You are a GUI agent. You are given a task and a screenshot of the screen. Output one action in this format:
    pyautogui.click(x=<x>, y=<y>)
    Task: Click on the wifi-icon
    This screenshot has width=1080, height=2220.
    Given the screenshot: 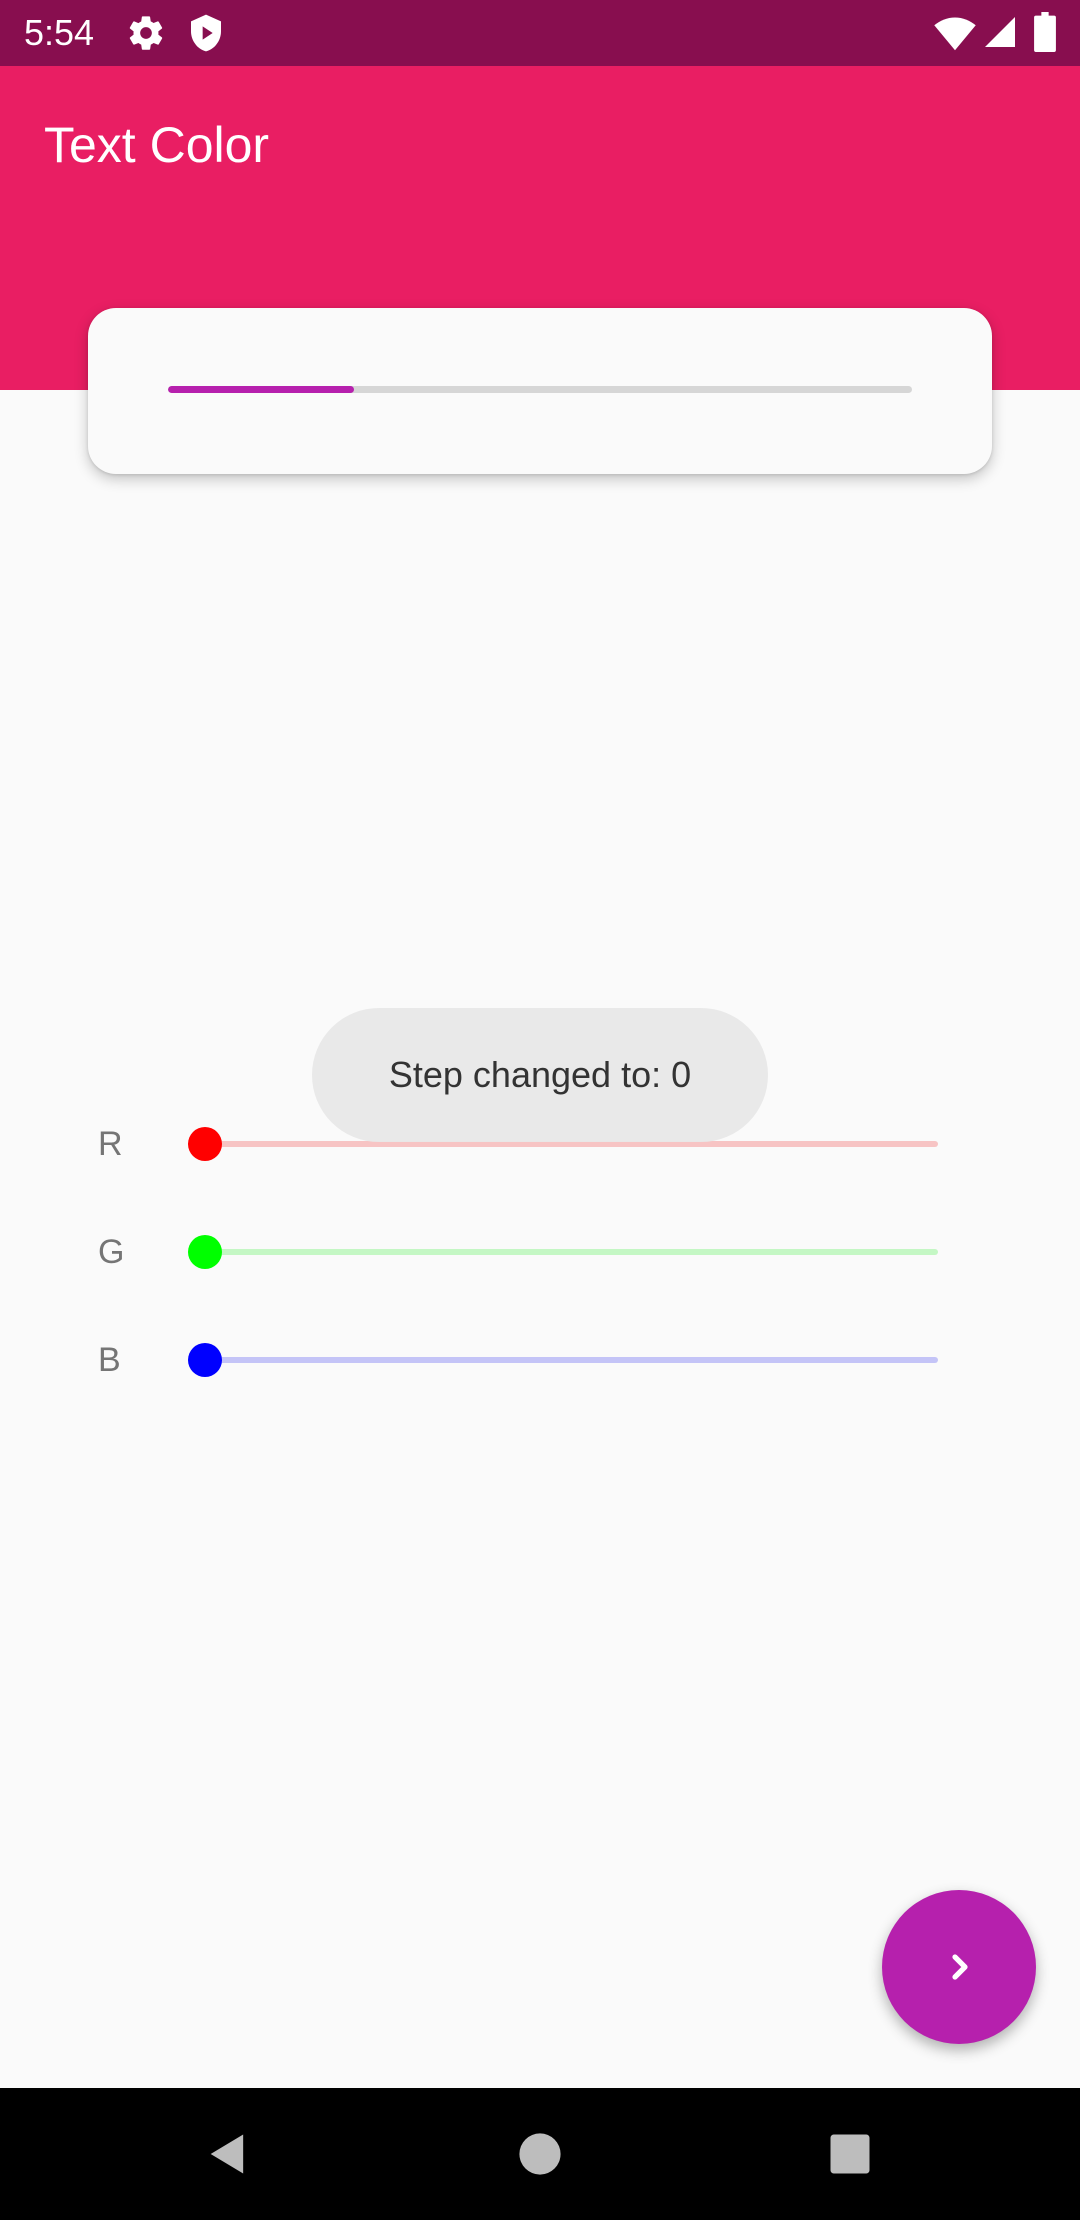 What is the action you would take?
    pyautogui.click(x=955, y=35)
    